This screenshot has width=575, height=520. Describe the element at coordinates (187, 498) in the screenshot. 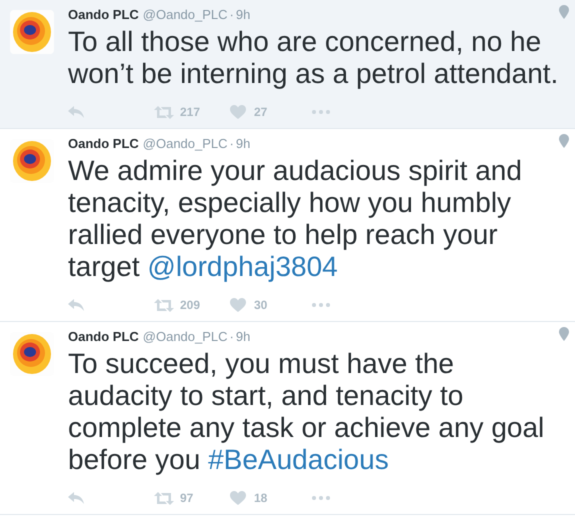

I see `retweet-count: 97` at that location.